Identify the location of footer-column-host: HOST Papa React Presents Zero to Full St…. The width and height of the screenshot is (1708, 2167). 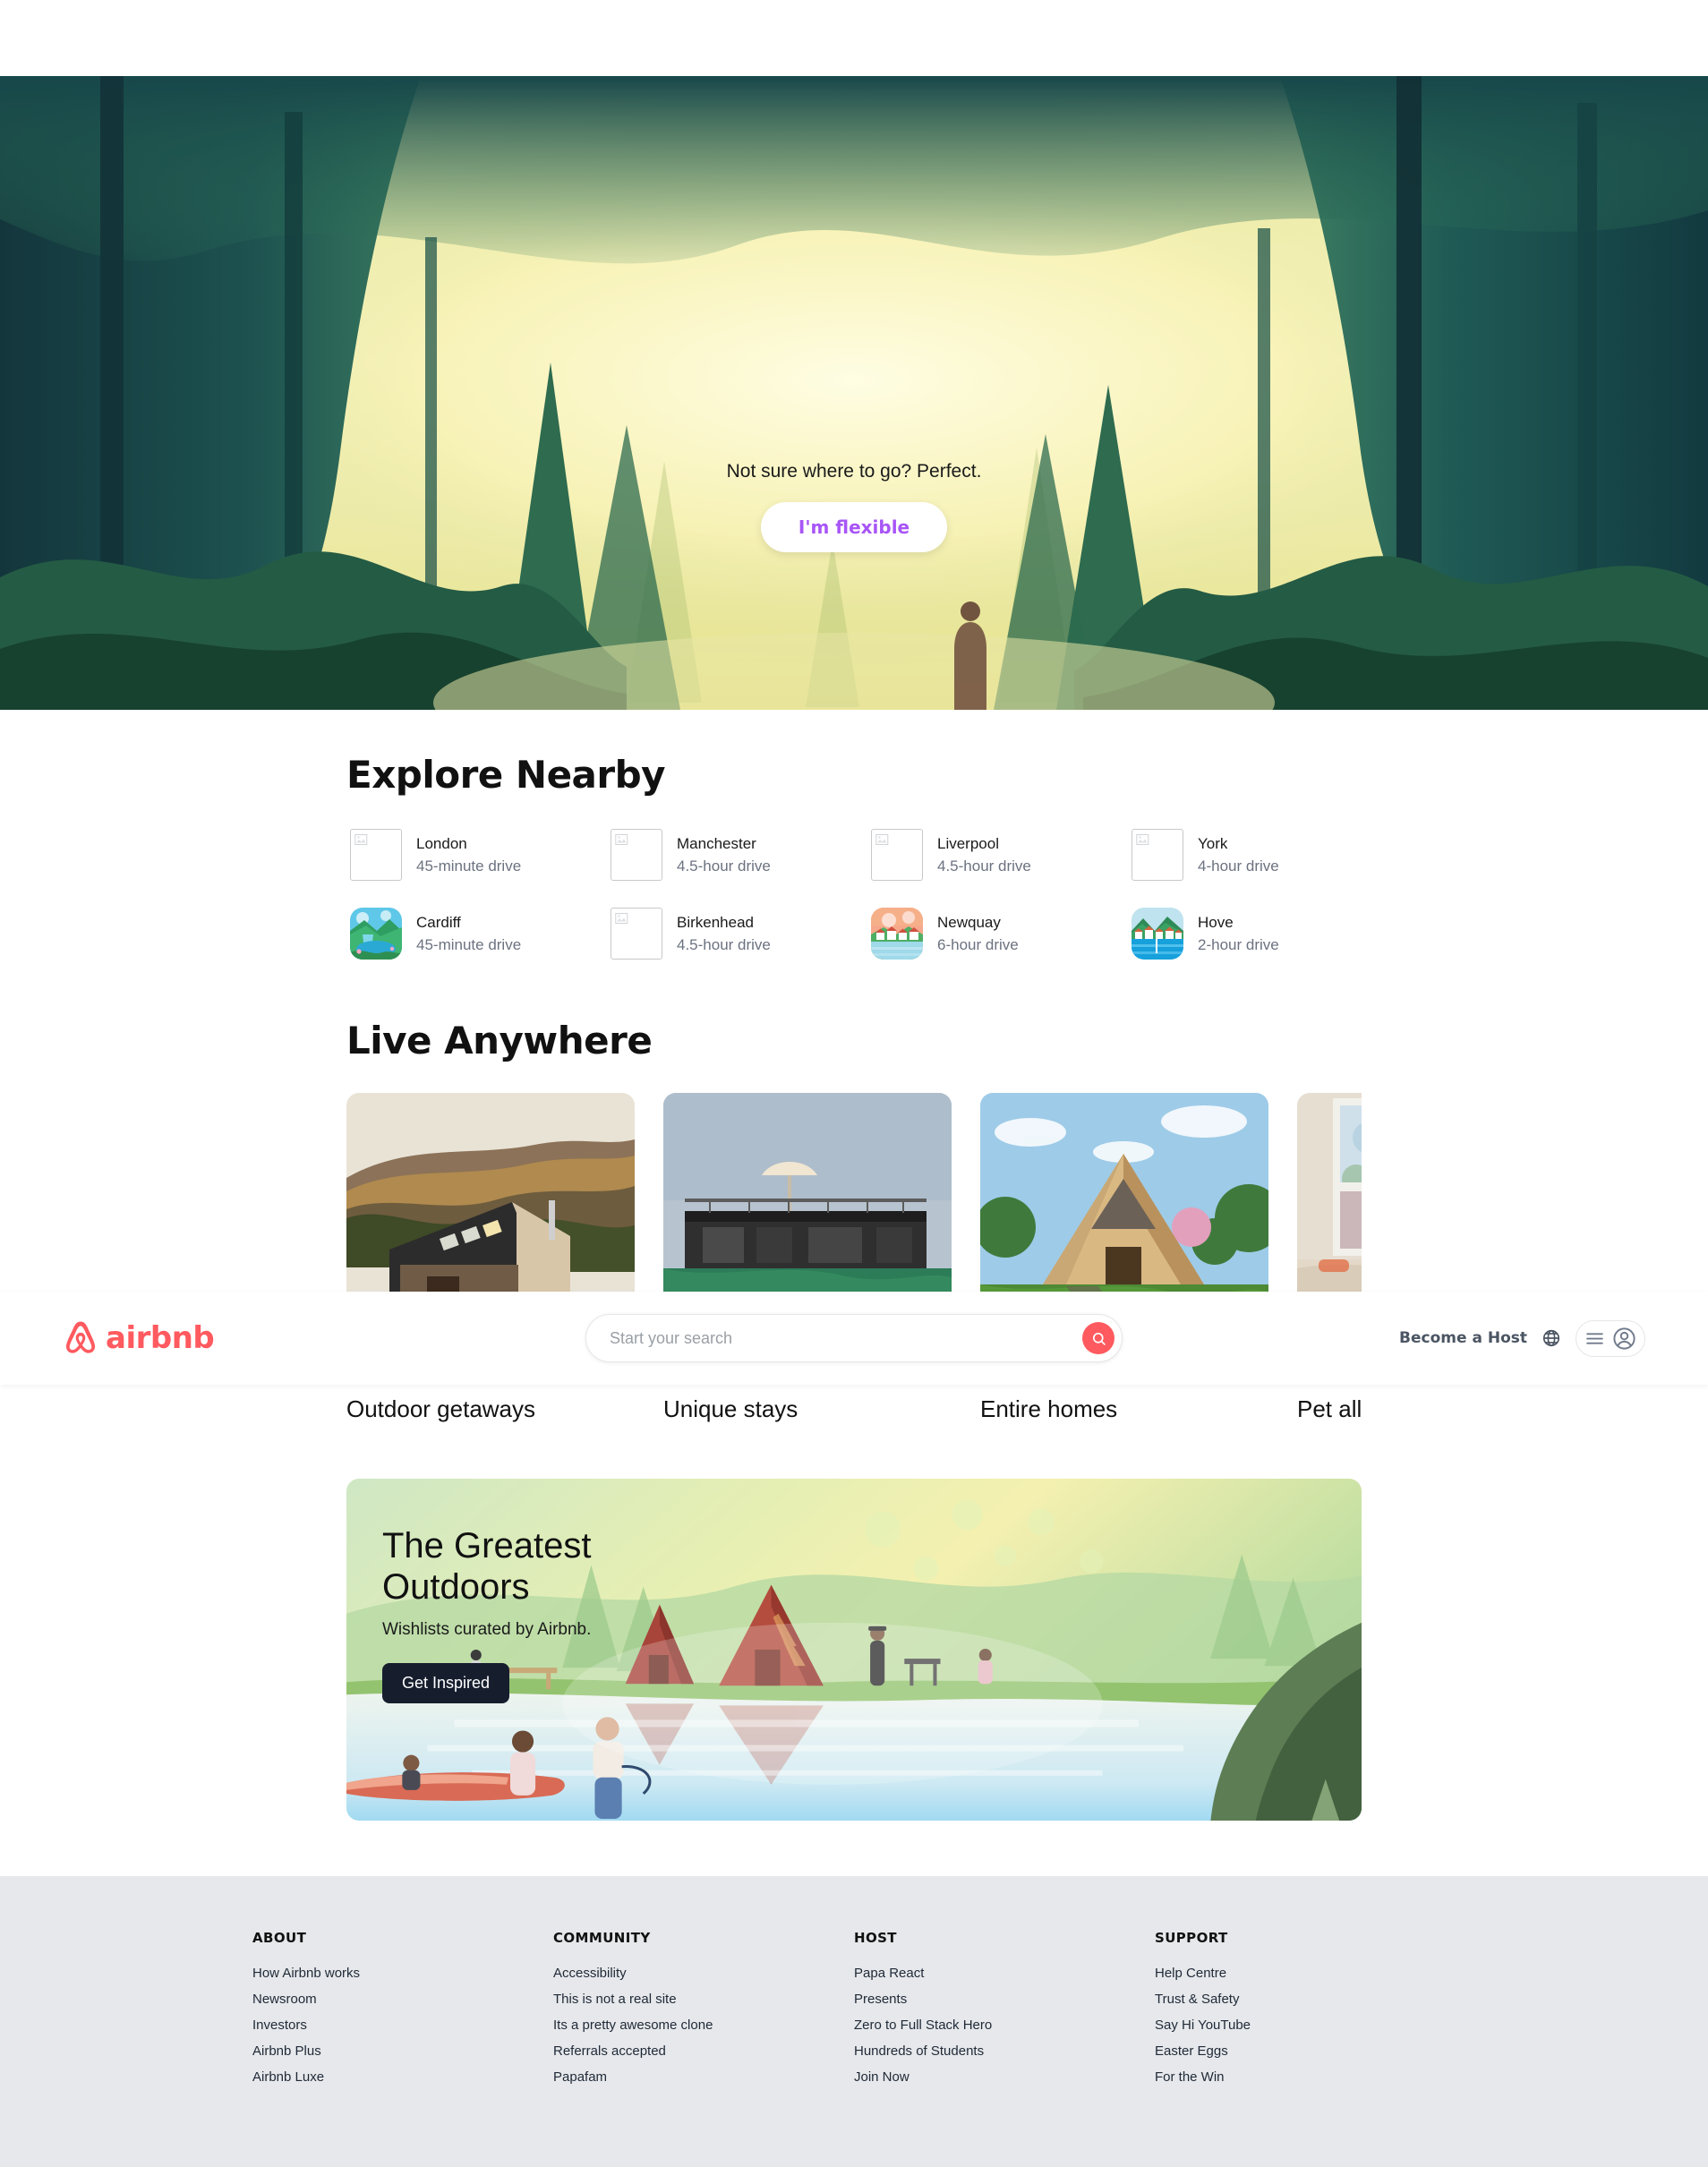
(1004, 2012).